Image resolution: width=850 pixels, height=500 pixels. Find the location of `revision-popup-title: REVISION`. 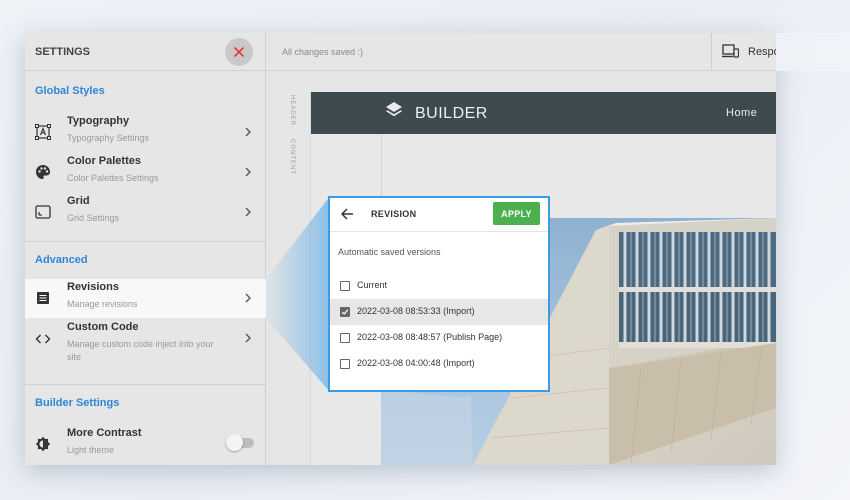

revision-popup-title: REVISION is located at coordinates (394, 214).